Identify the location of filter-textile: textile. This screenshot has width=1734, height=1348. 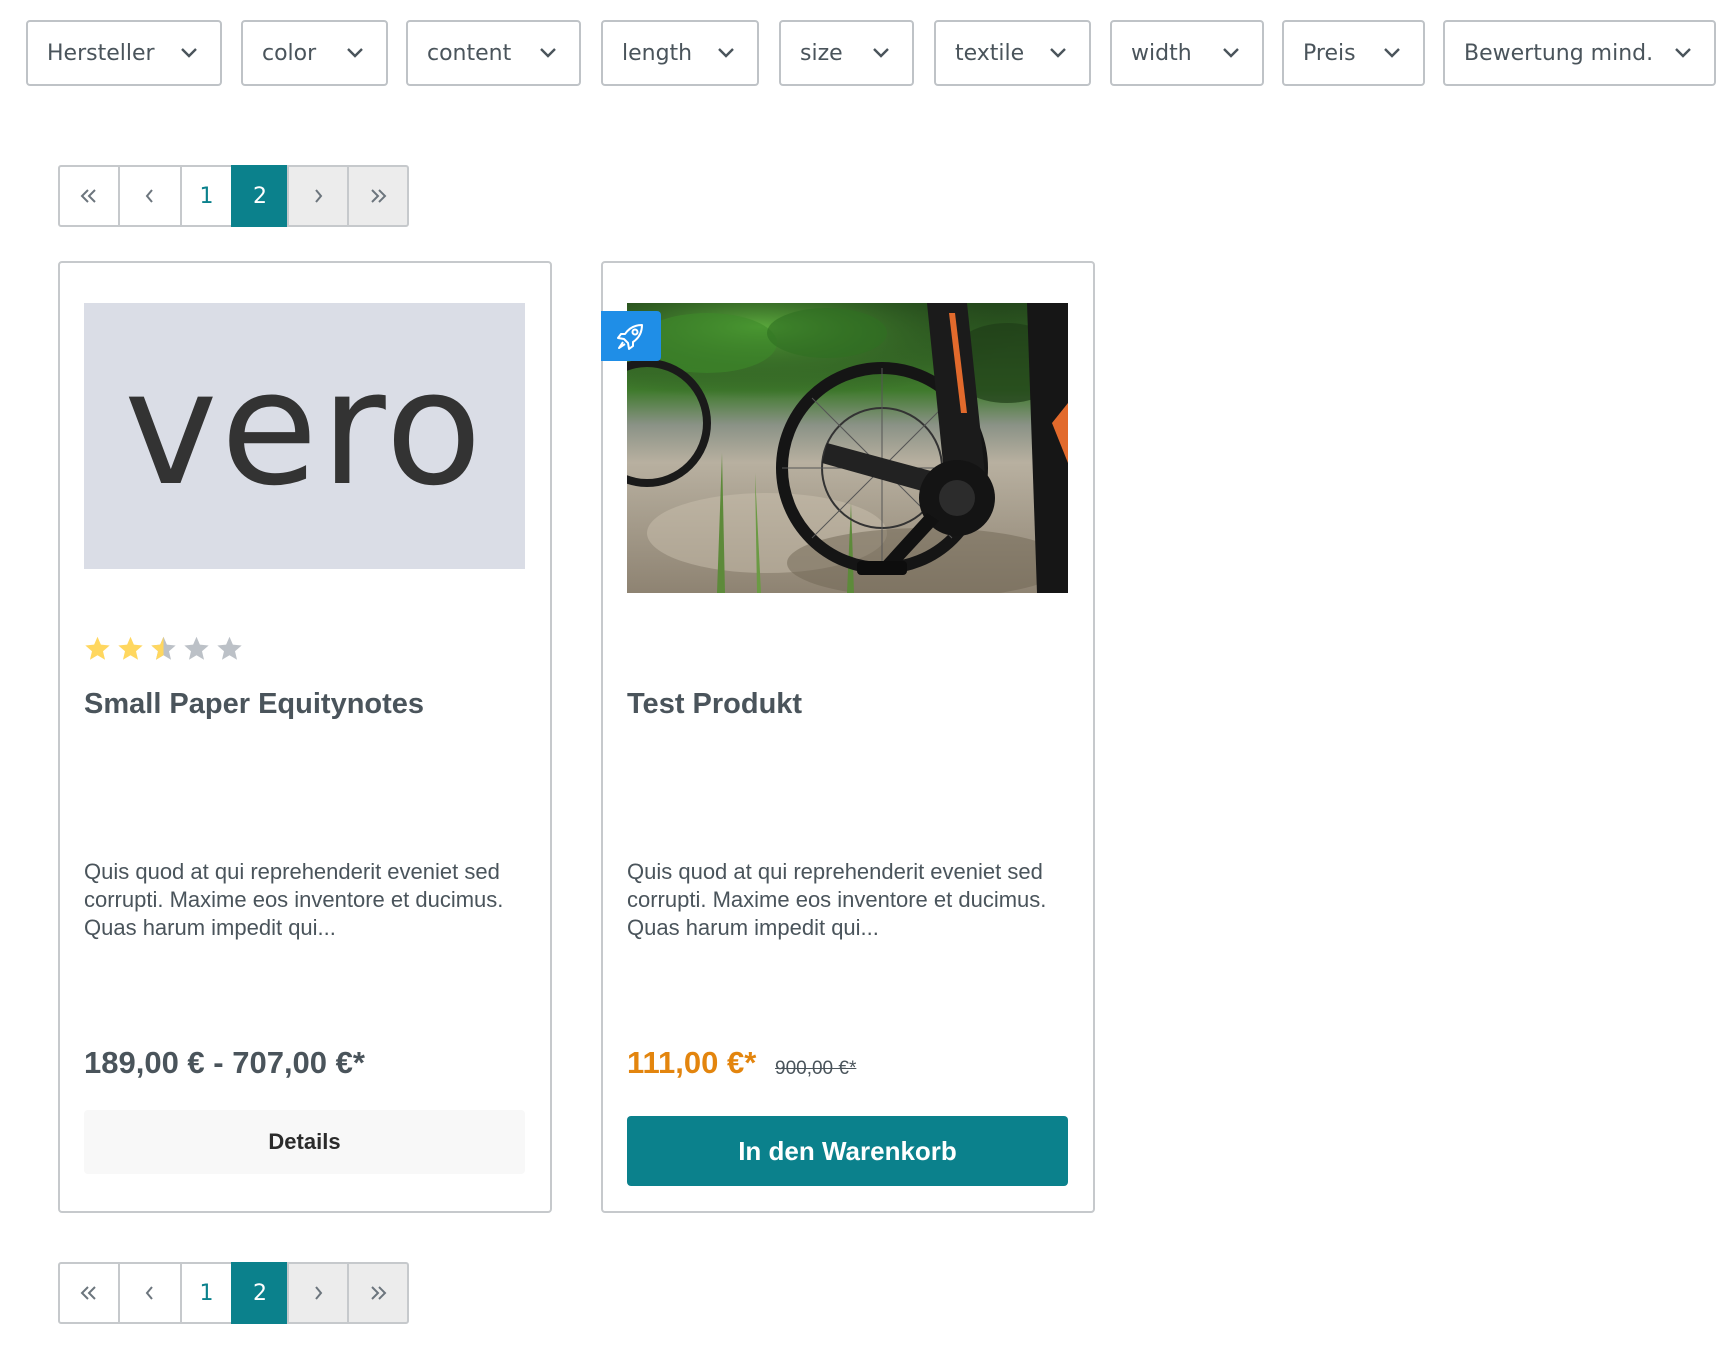
(1012, 53).